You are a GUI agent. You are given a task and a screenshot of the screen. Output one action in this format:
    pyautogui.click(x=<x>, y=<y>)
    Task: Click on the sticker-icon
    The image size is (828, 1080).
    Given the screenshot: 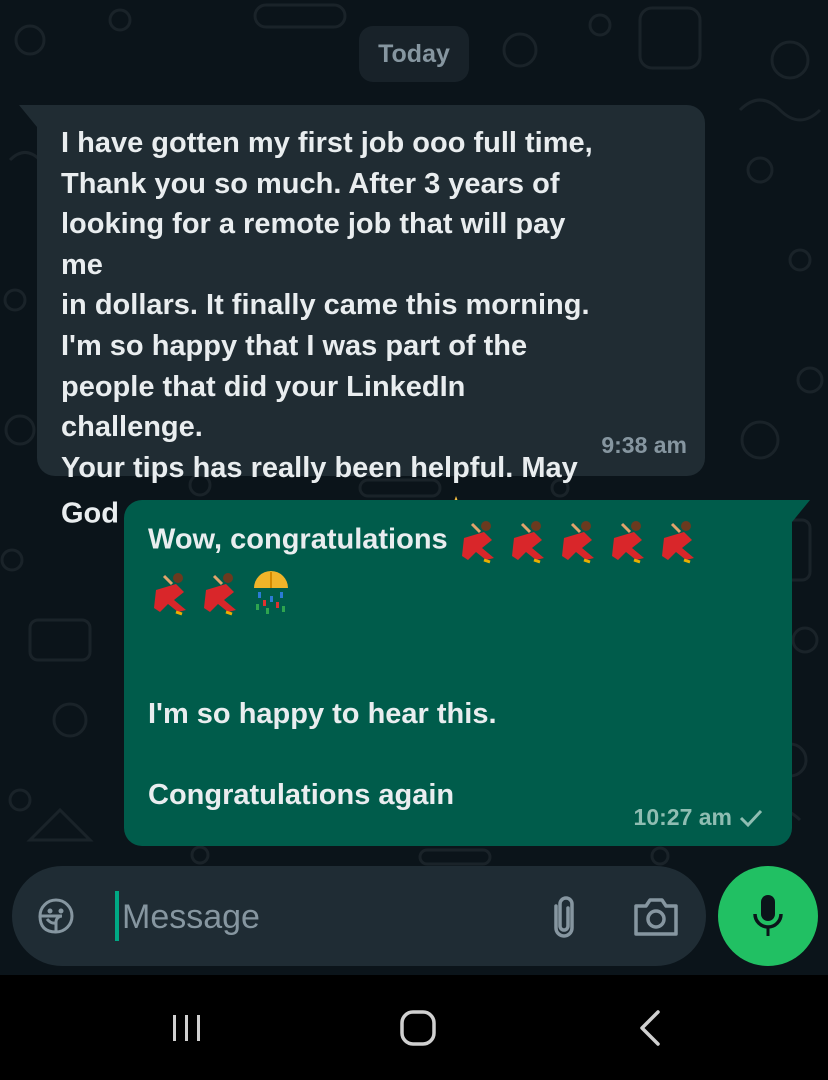 What is the action you would take?
    pyautogui.click(x=56, y=916)
    